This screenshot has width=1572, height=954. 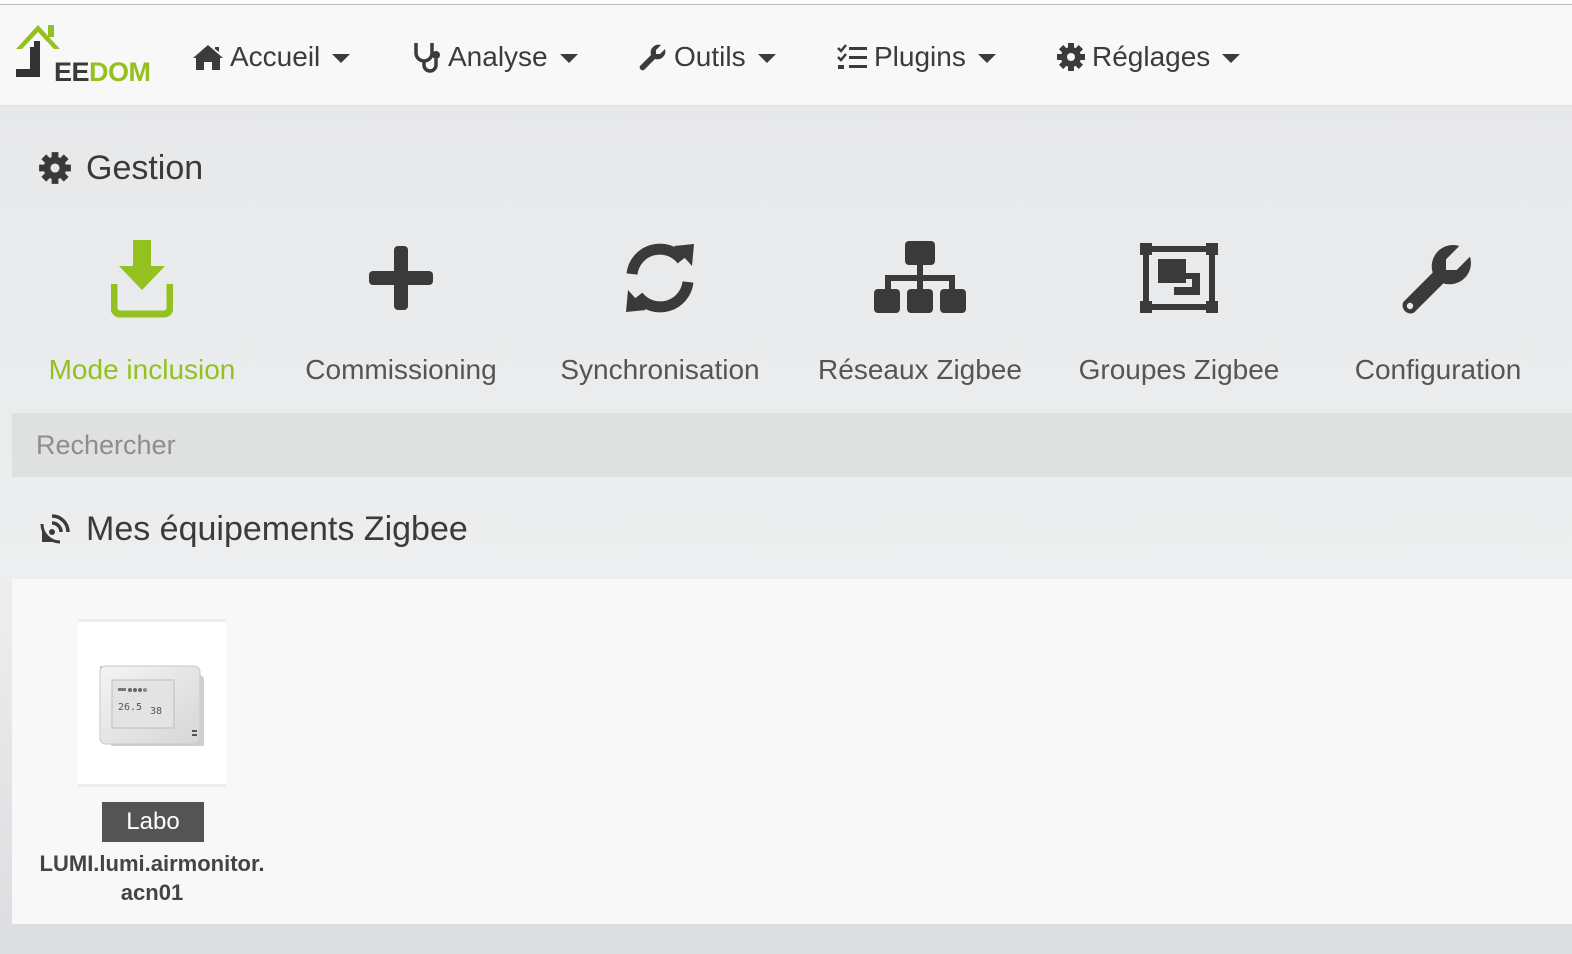 What do you see at coordinates (83, 54) in the screenshot?
I see `jeedom-logo: EEDOM` at bounding box center [83, 54].